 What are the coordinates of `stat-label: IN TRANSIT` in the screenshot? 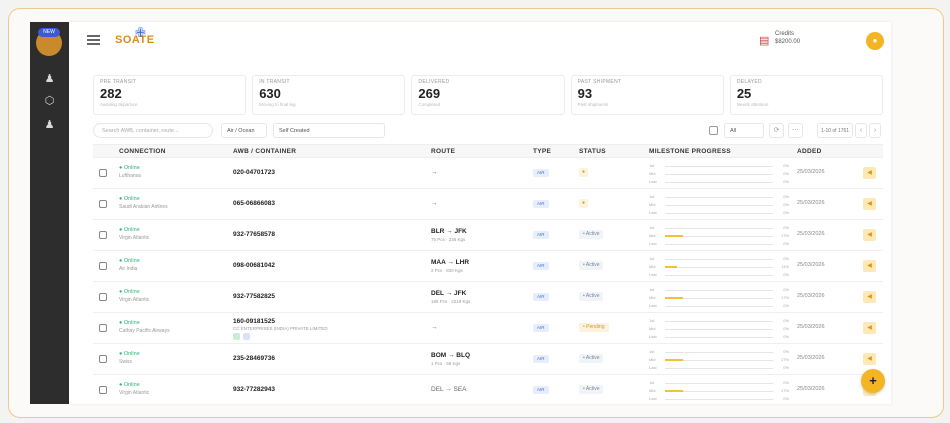 It's located at (274, 82).